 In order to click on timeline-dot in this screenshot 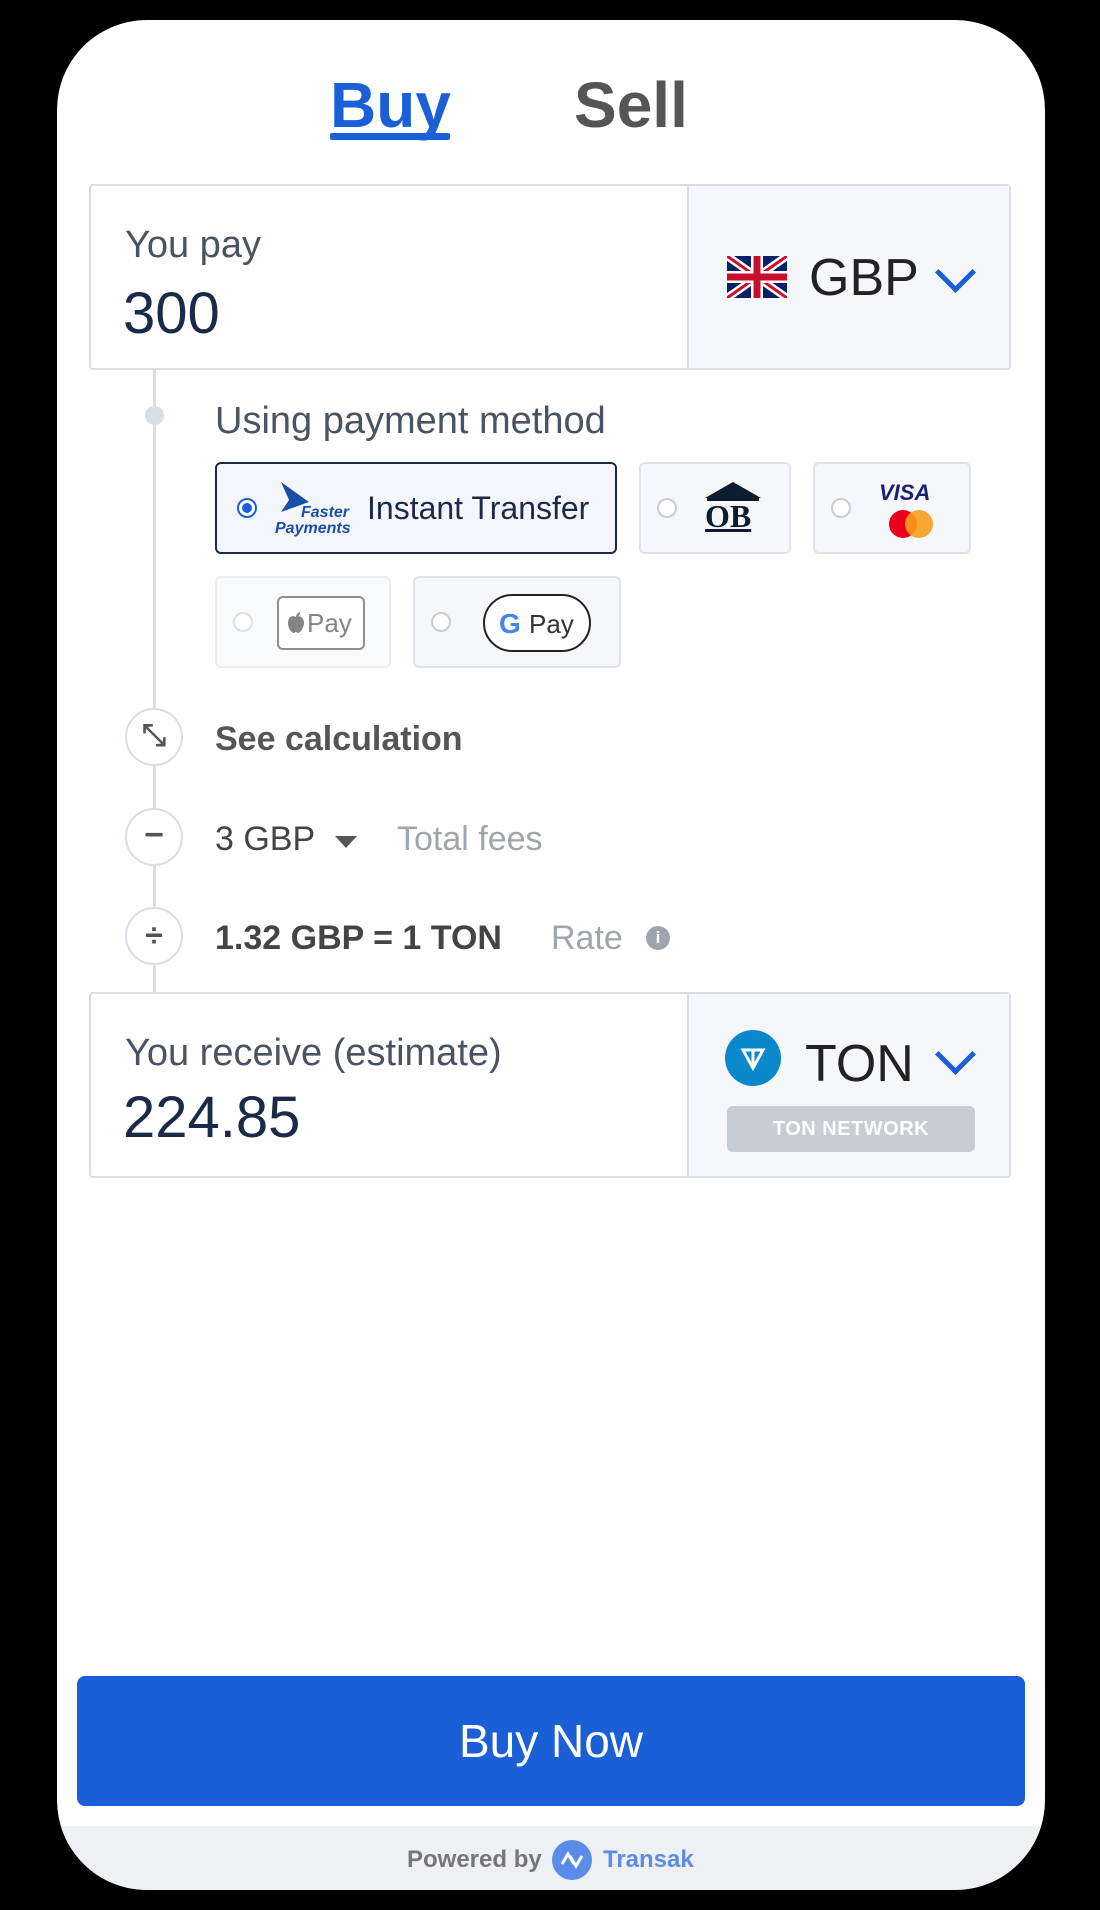, I will do `click(154, 415)`.